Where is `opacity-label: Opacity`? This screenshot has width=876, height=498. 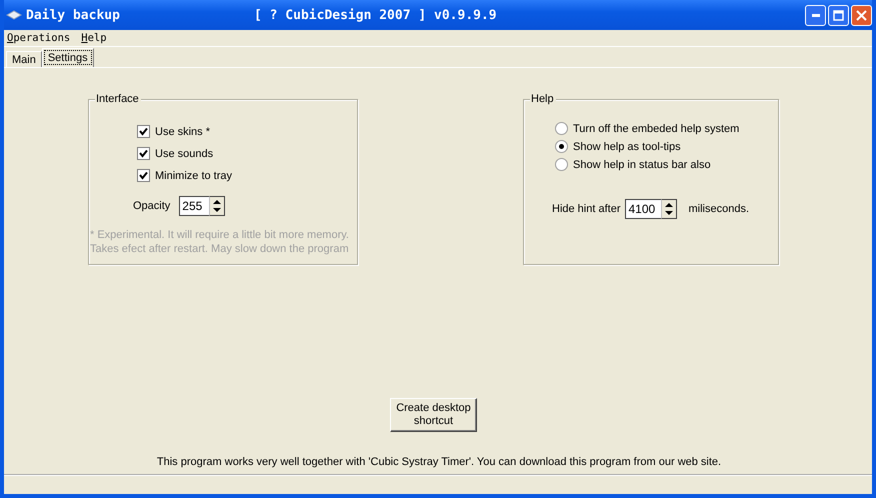 opacity-label: Opacity is located at coordinates (151, 206).